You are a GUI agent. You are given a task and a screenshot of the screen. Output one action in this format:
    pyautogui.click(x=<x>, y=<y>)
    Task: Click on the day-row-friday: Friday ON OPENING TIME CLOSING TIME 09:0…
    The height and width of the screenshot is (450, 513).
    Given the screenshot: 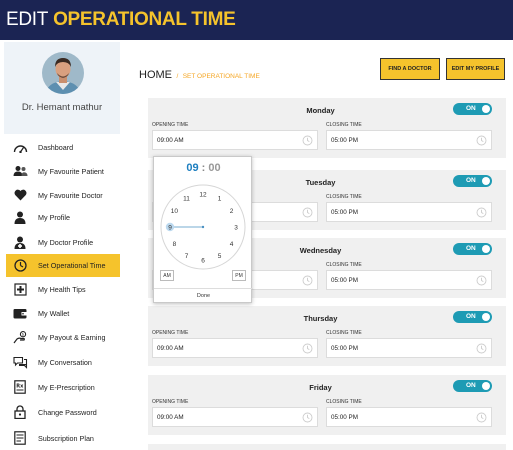 What is the action you would take?
    pyautogui.click(x=327, y=405)
    